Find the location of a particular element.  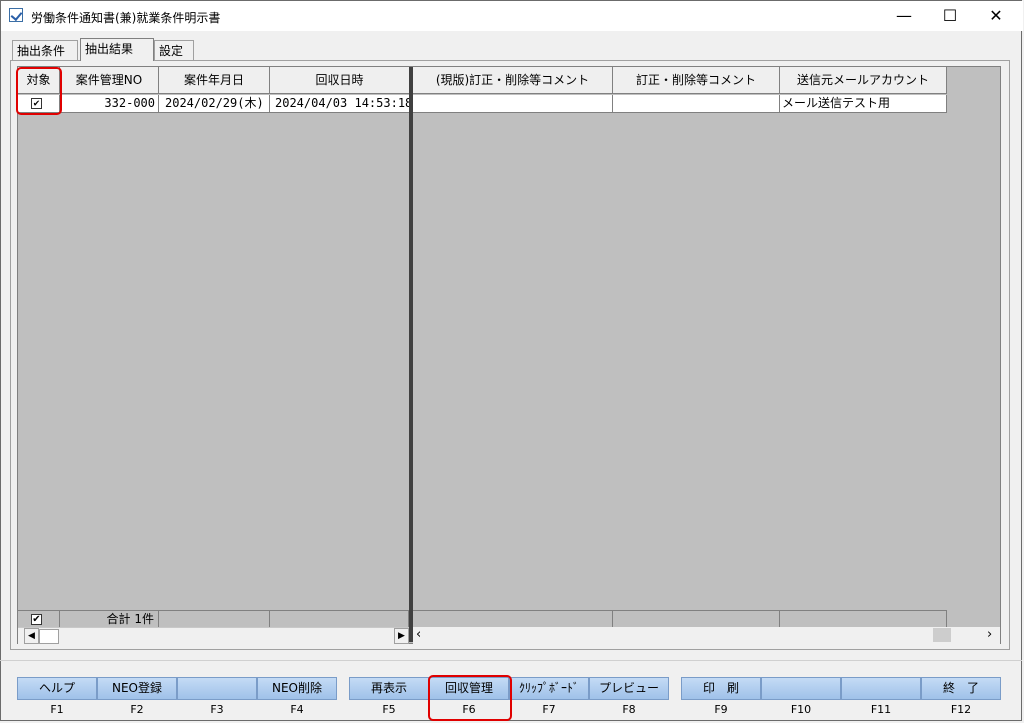

minimize-button: — is located at coordinates (904, 16).